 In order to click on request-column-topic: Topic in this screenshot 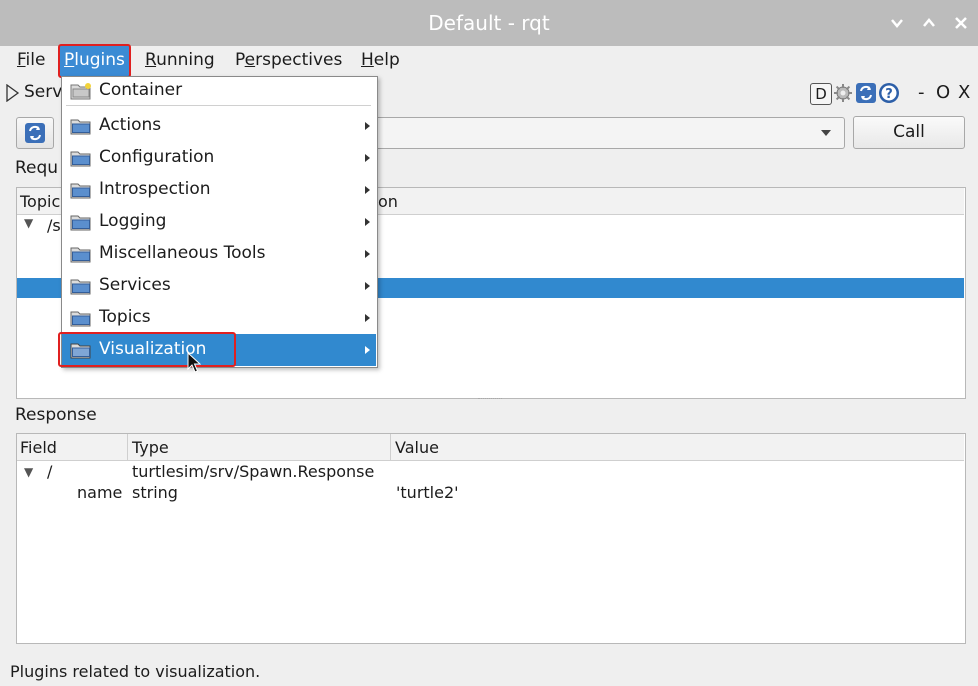, I will do `click(40, 201)`.